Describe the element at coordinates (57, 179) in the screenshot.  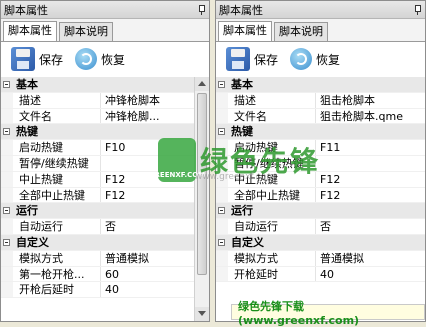
I see `property-name: 中止热键` at that location.